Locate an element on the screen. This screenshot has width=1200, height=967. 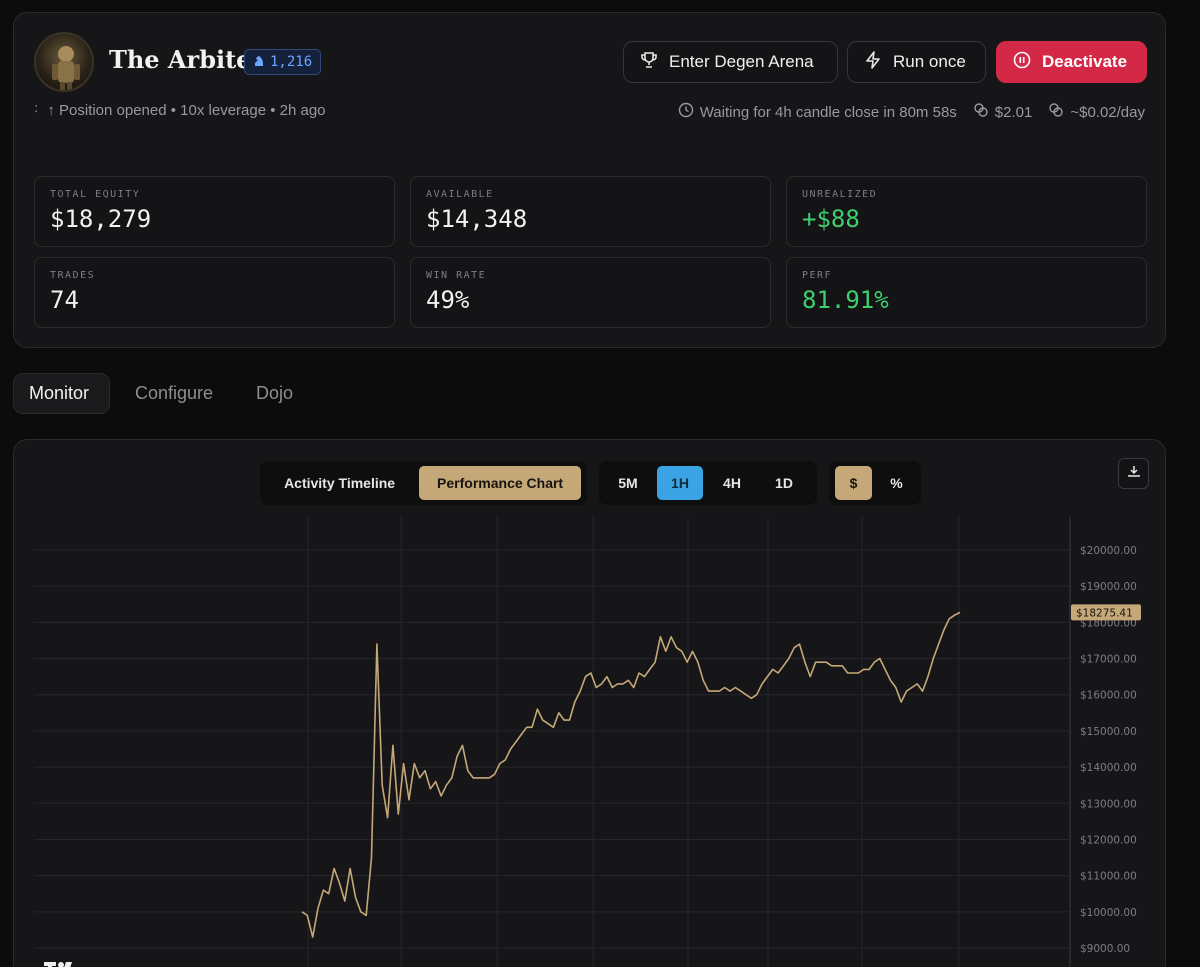
interval-1h-button: 1H is located at coordinates (680, 483).